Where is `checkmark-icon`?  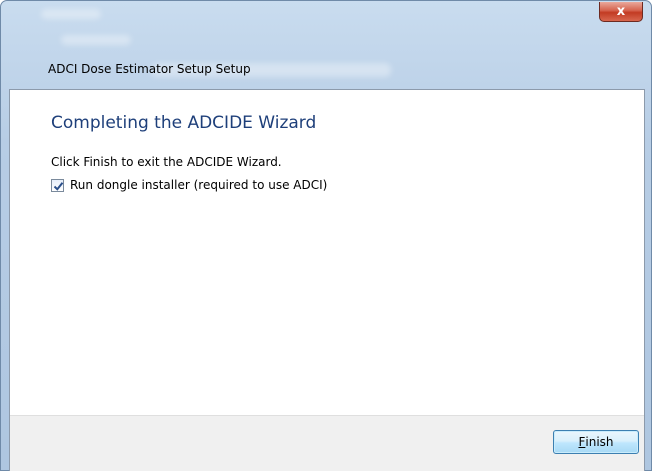 checkmark-icon is located at coordinates (58, 186).